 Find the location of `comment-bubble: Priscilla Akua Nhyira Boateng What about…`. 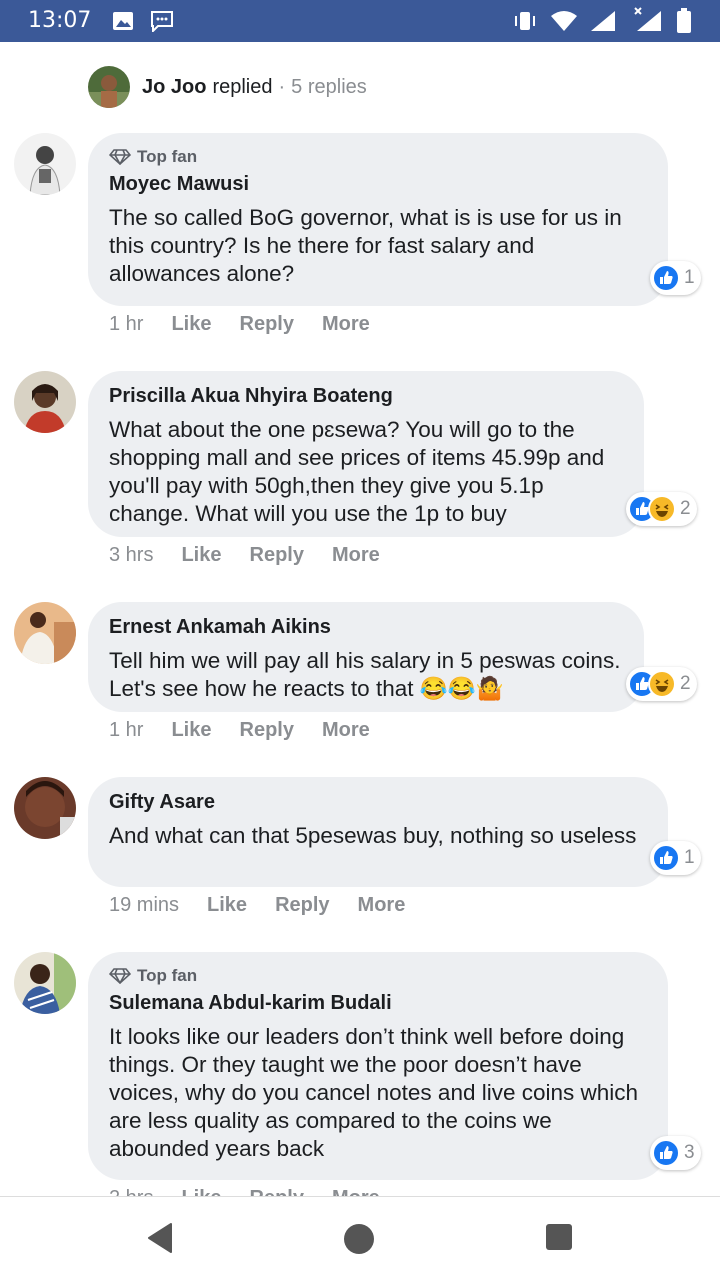

comment-bubble: Priscilla Akua Nhyira Boateng What about… is located at coordinates (366, 454).